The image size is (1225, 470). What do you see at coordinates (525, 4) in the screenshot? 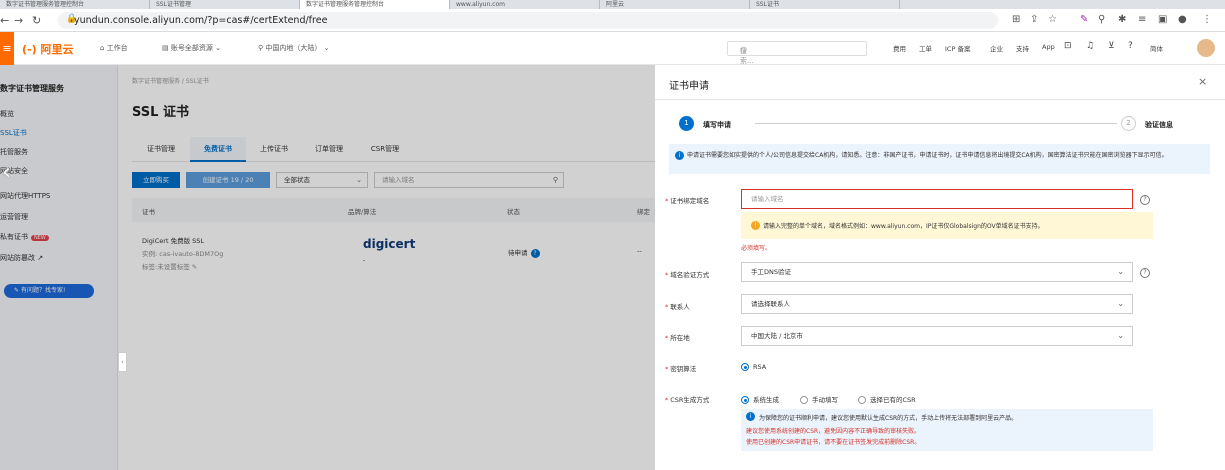
I see `browser-tab: www.aliyun.com` at bounding box center [525, 4].